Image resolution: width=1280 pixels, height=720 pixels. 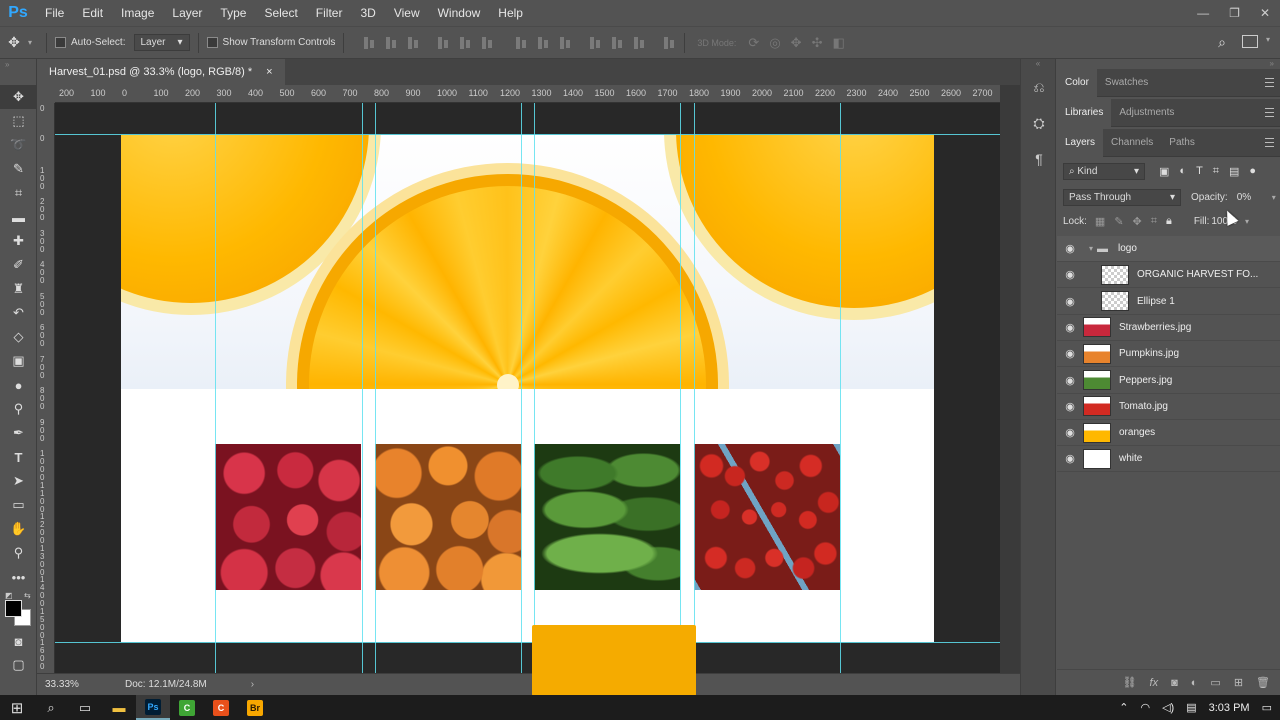 What do you see at coordinates (92, 13) in the screenshot?
I see `menu-edit: Edit` at bounding box center [92, 13].